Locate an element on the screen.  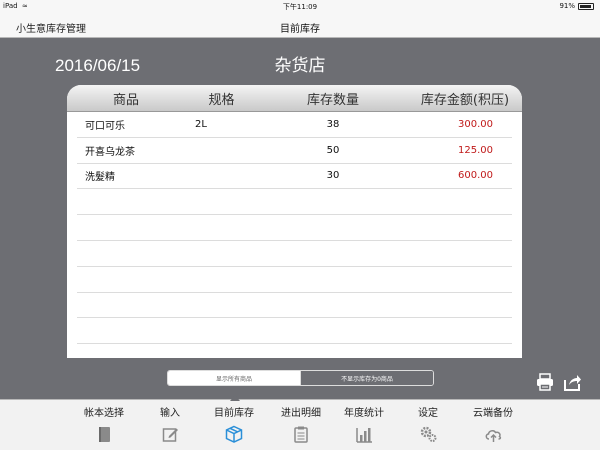
share-icon is located at coordinates (572, 382).